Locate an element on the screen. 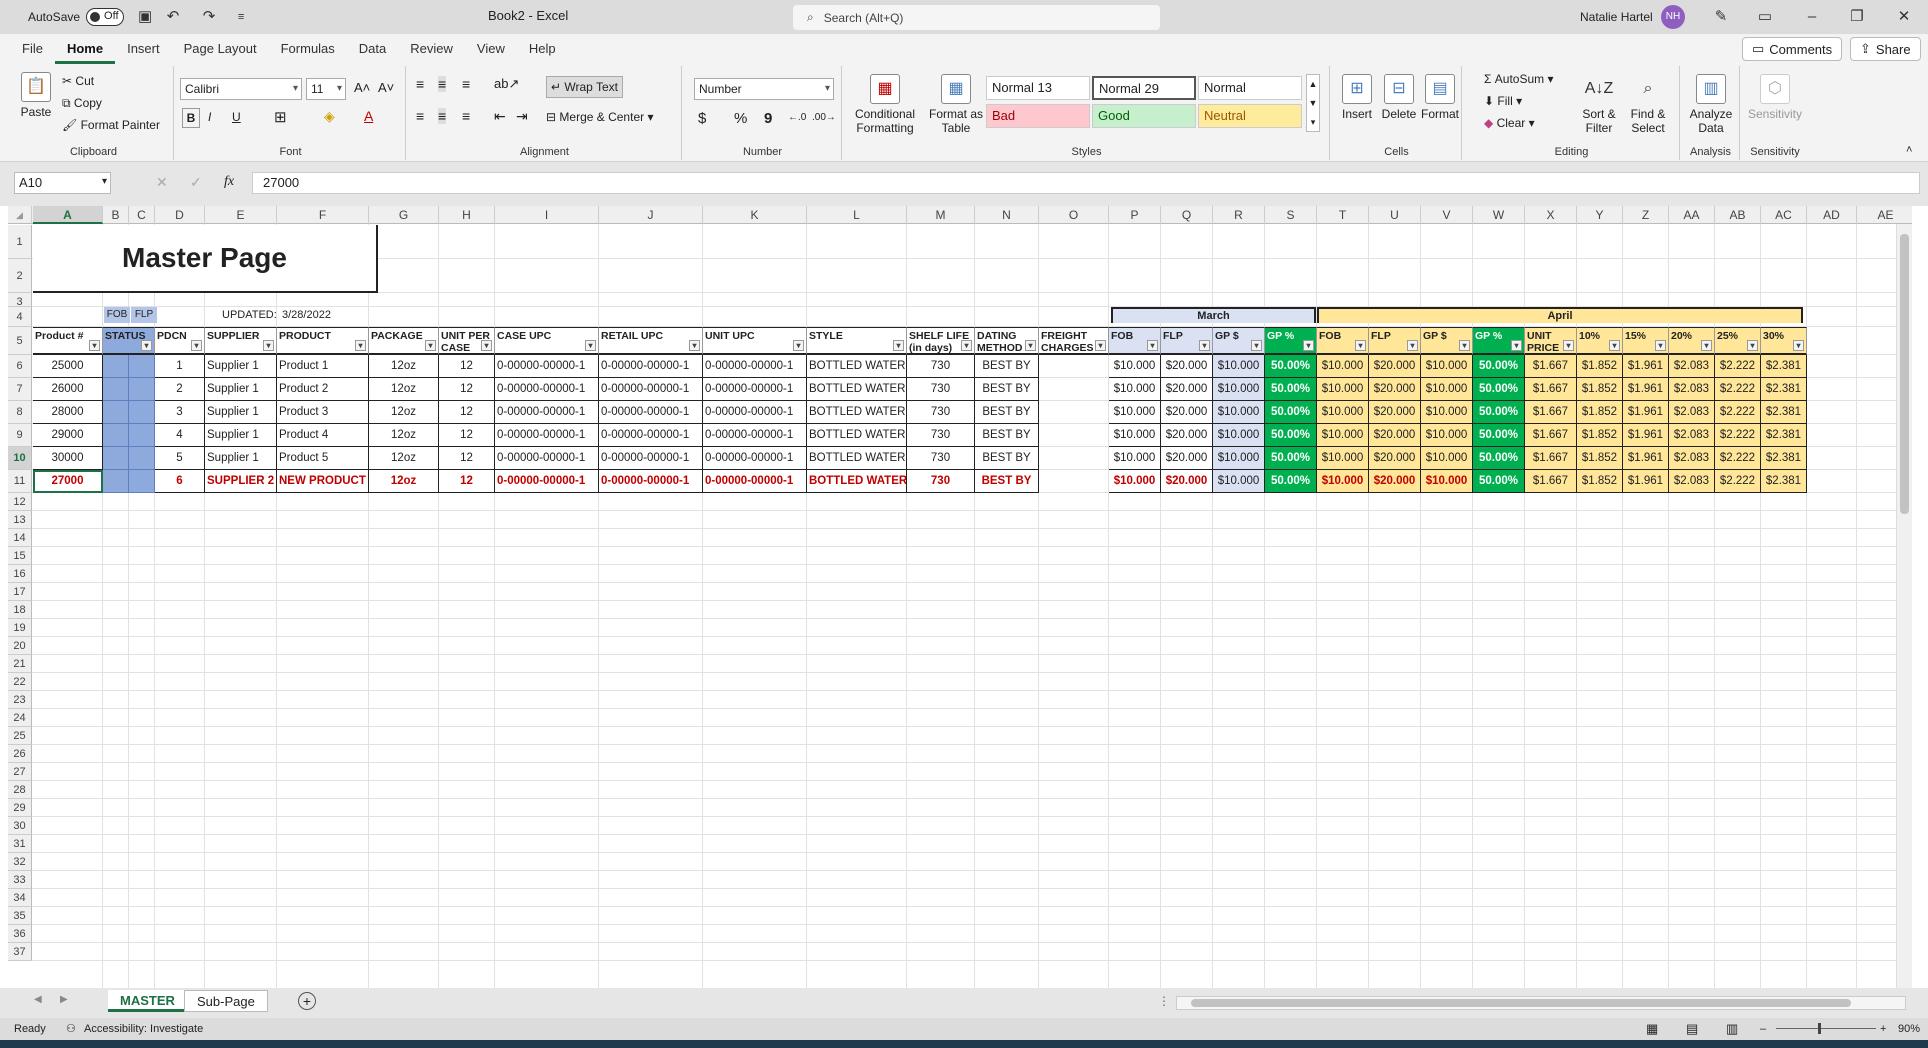  page-layout-view-icon: ▤ is located at coordinates (1692, 1029).